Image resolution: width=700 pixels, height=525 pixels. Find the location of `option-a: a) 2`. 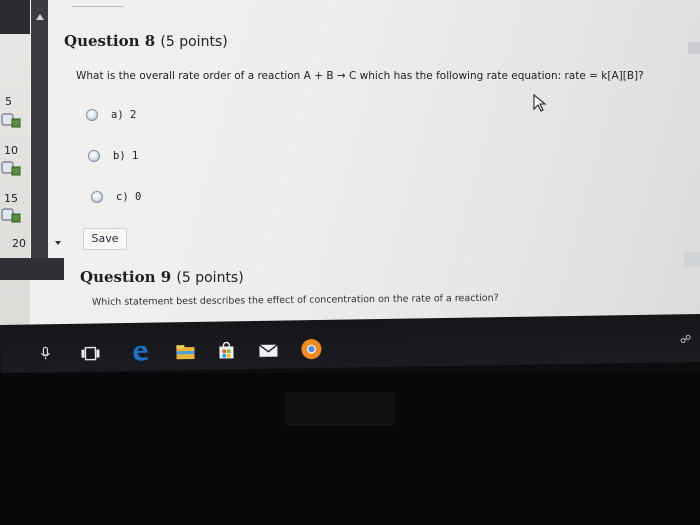

option-a: a) 2 is located at coordinates (111, 115).